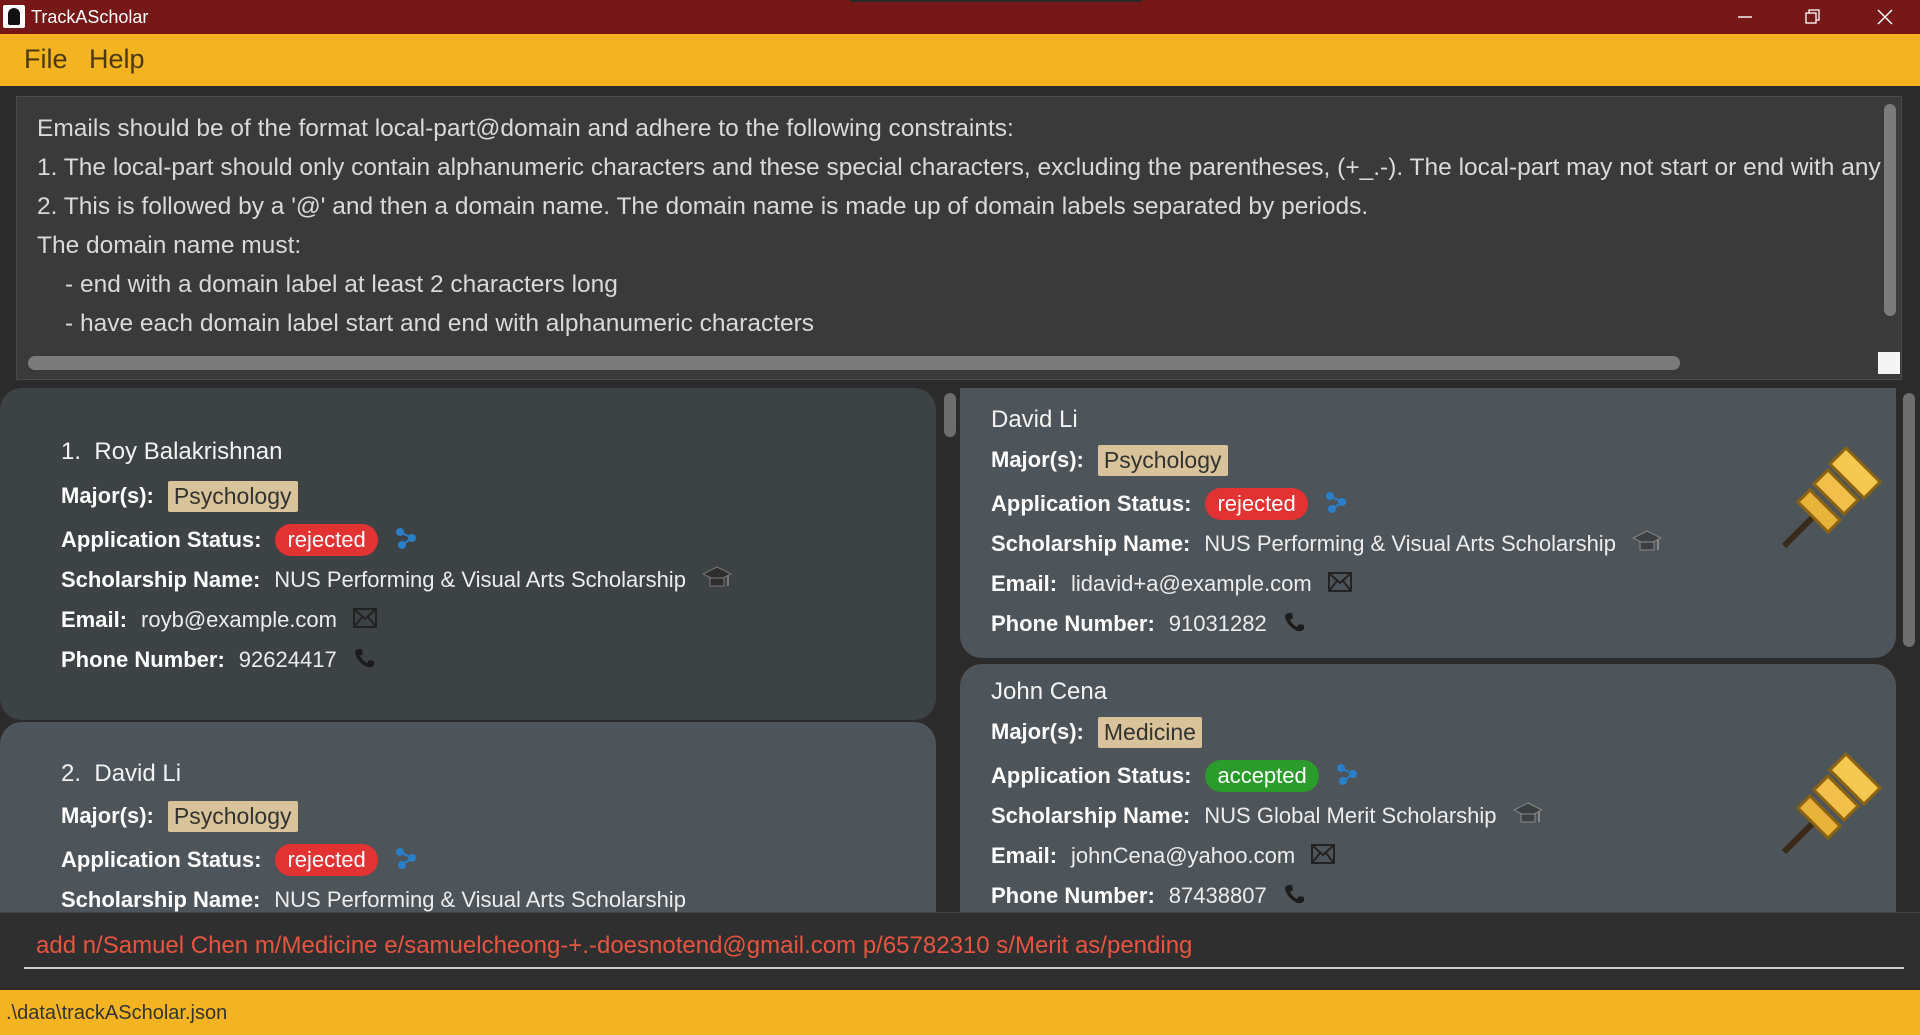  Describe the element at coordinates (14, 16) in the screenshot. I see `app-logo-icon` at that location.